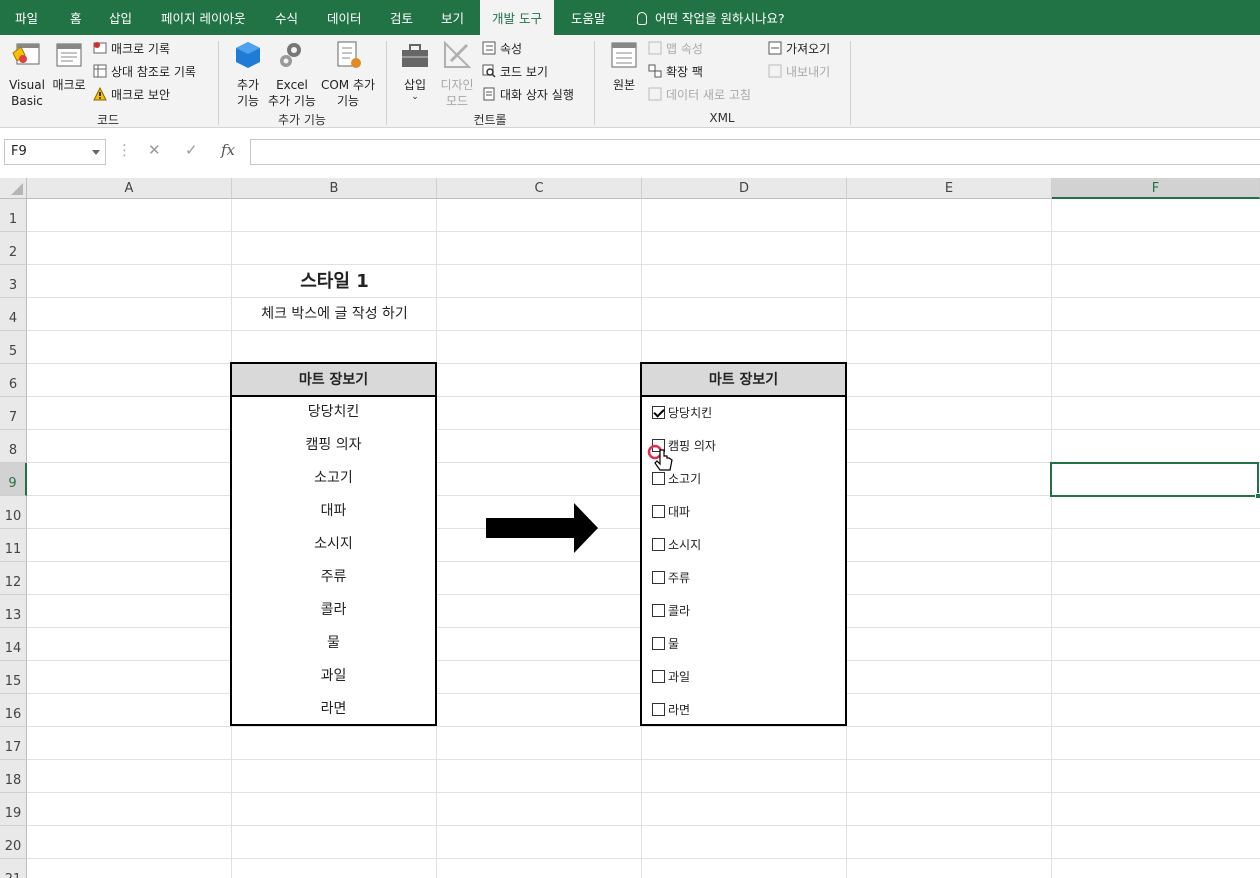 The image size is (1260, 878). Describe the element at coordinates (1257, 496) in the screenshot. I see `fill-handle` at that location.